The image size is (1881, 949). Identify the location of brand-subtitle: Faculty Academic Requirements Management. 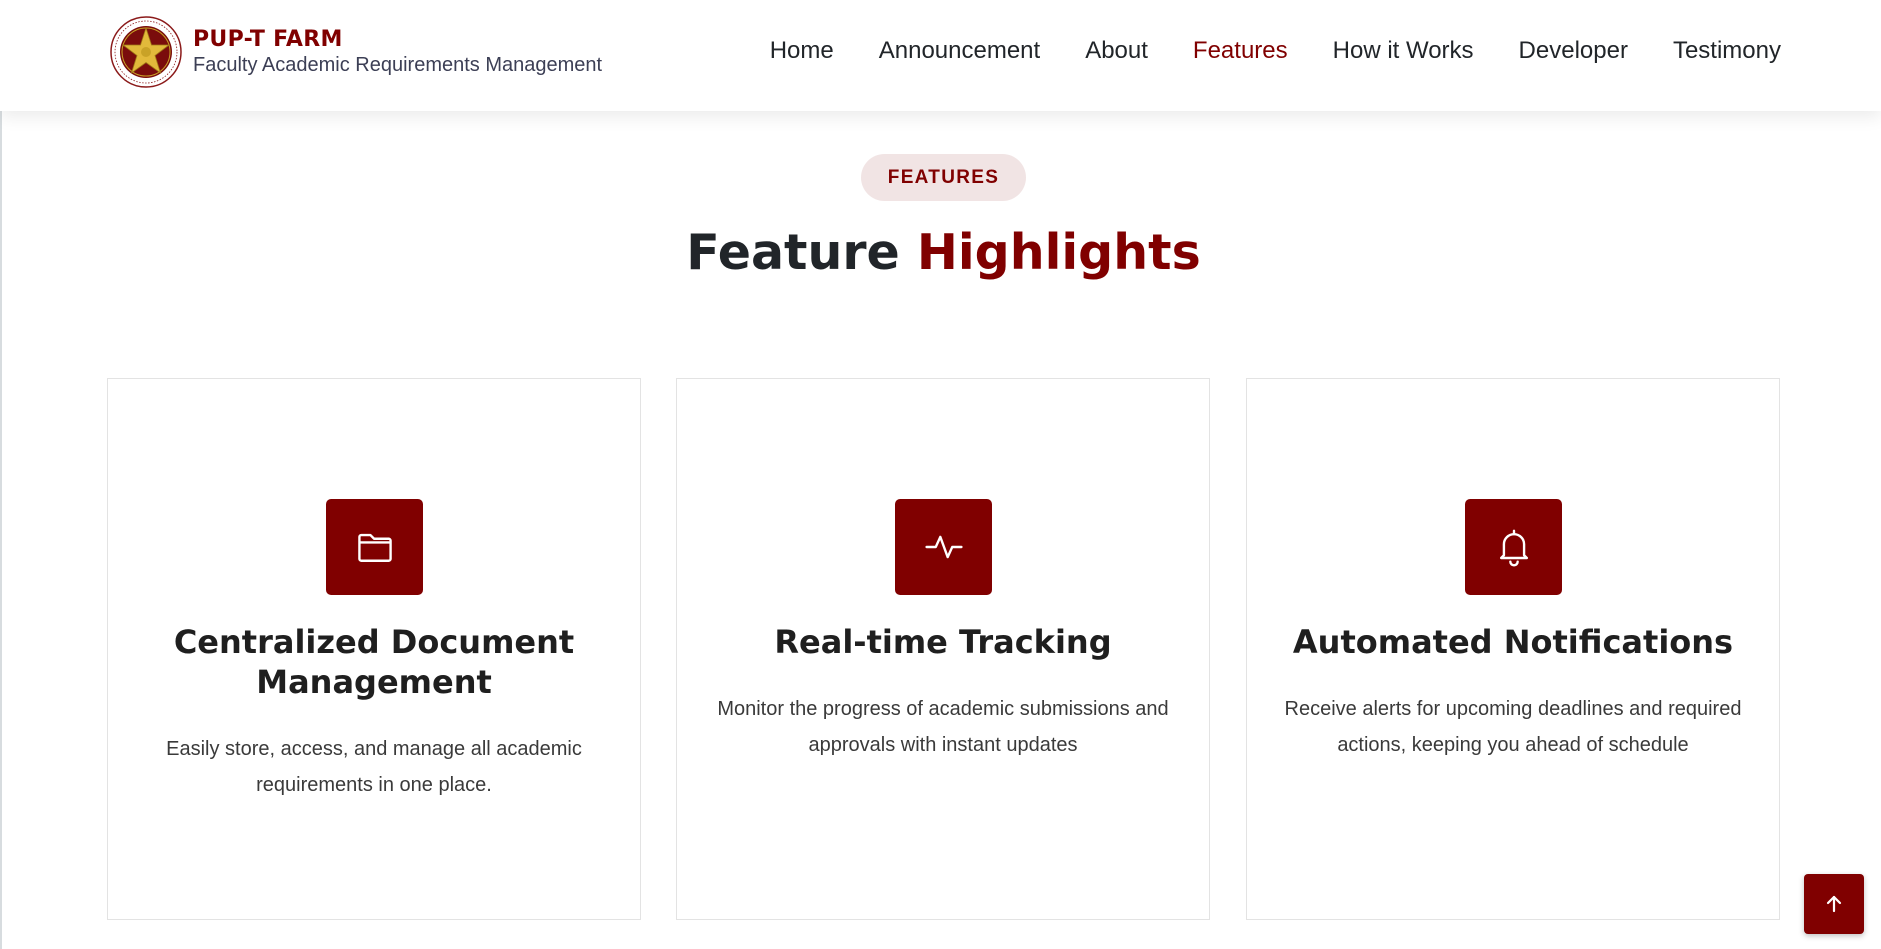
(398, 65).